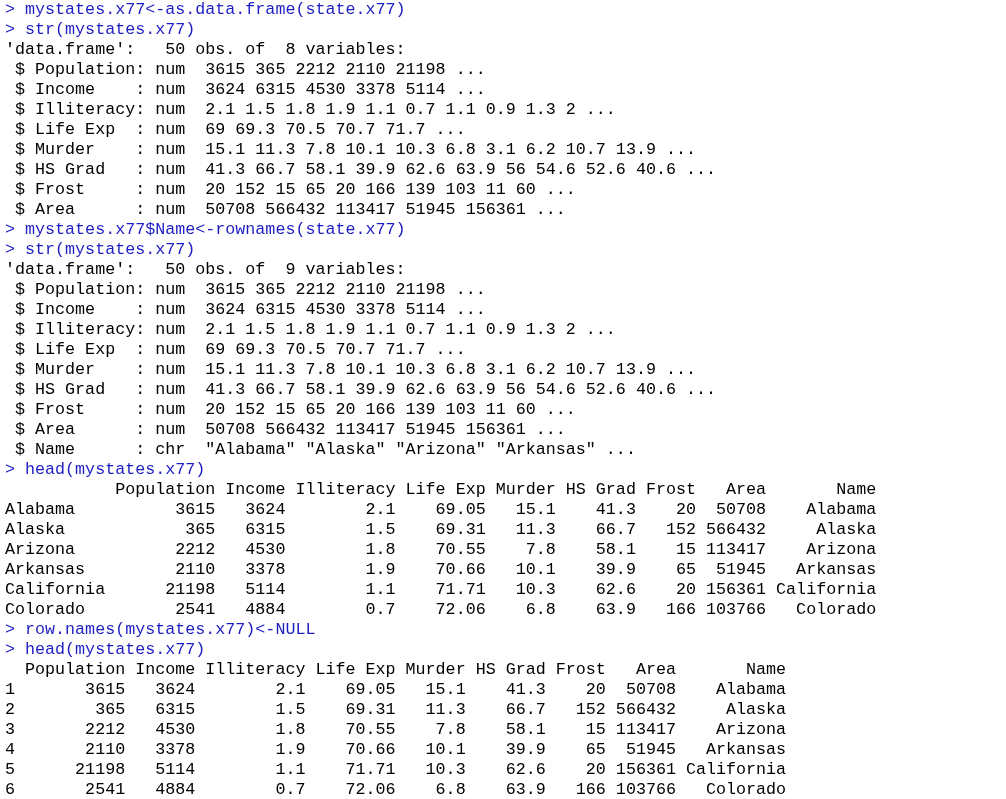 The image size is (1006, 799). What do you see at coordinates (441, 570) in the screenshot?
I see `console-output: Arkansas 2110 3378 1.9 70.66 10.1 39.9 65 51945 Arkansas` at bounding box center [441, 570].